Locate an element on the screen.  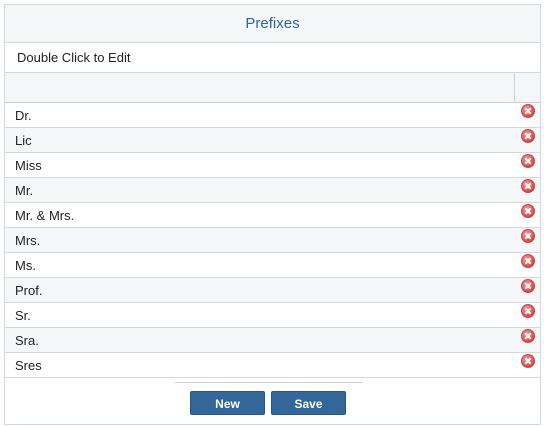
table-row: Prof. is located at coordinates (272, 290).